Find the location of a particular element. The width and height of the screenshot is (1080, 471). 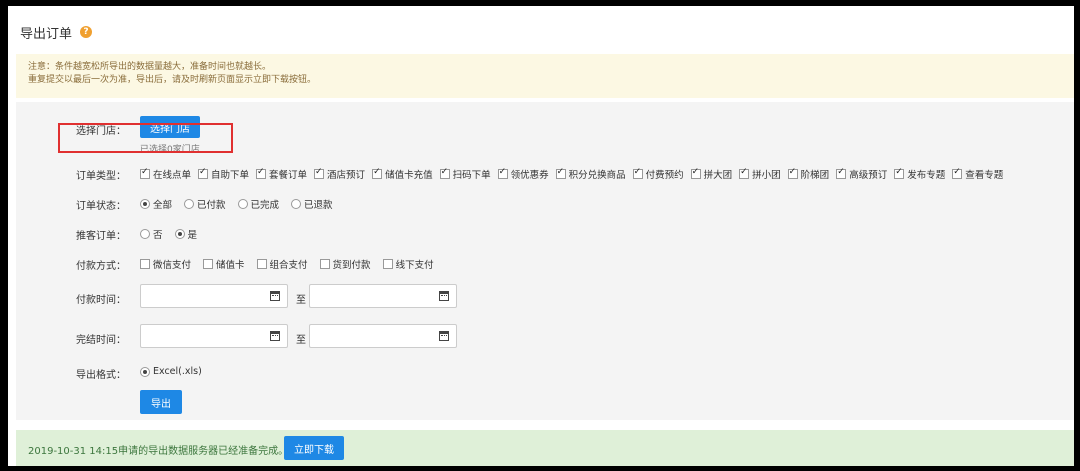

order-status-option-label: 已付款 is located at coordinates (211, 205).